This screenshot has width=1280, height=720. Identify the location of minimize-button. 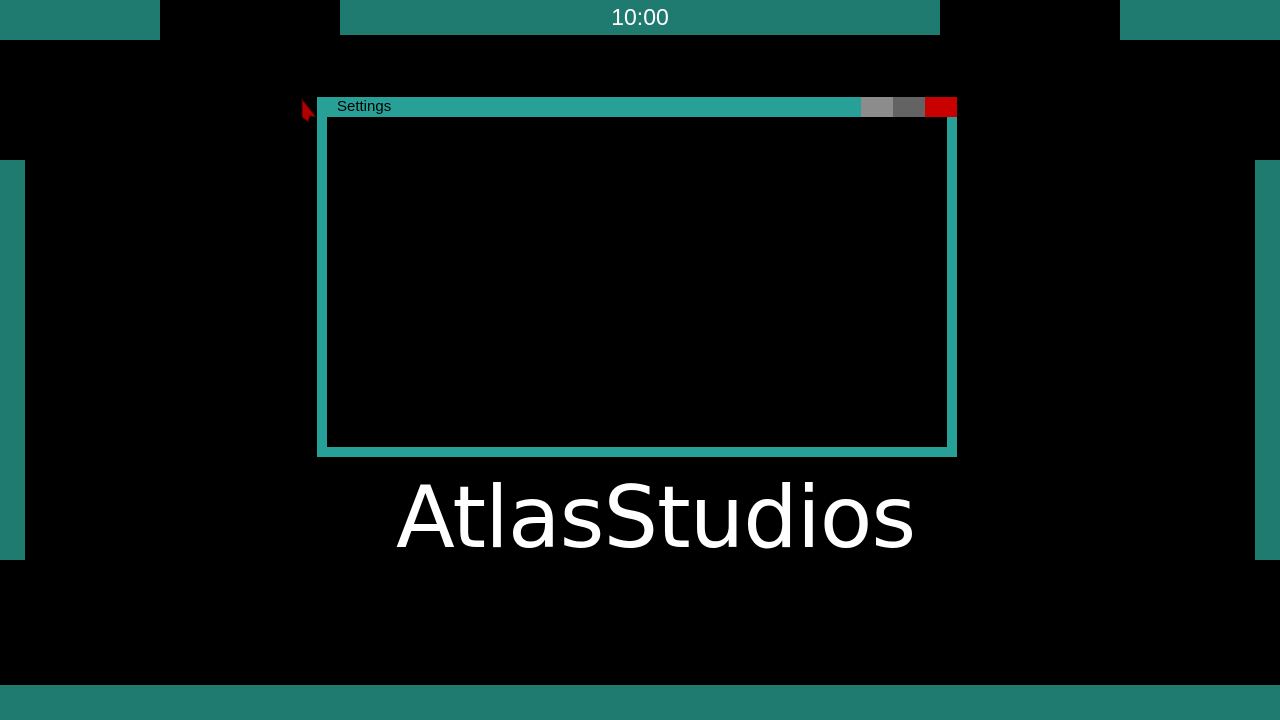
(877, 107).